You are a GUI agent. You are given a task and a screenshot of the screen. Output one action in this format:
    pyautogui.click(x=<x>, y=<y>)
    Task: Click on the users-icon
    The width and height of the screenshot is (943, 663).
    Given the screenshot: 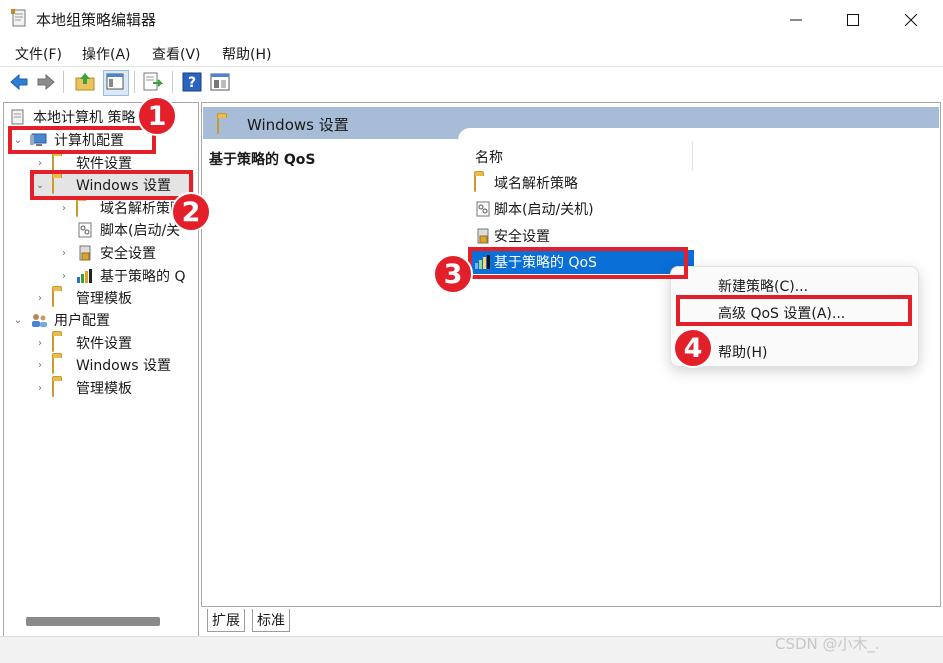 What is the action you would take?
    pyautogui.click(x=39, y=320)
    